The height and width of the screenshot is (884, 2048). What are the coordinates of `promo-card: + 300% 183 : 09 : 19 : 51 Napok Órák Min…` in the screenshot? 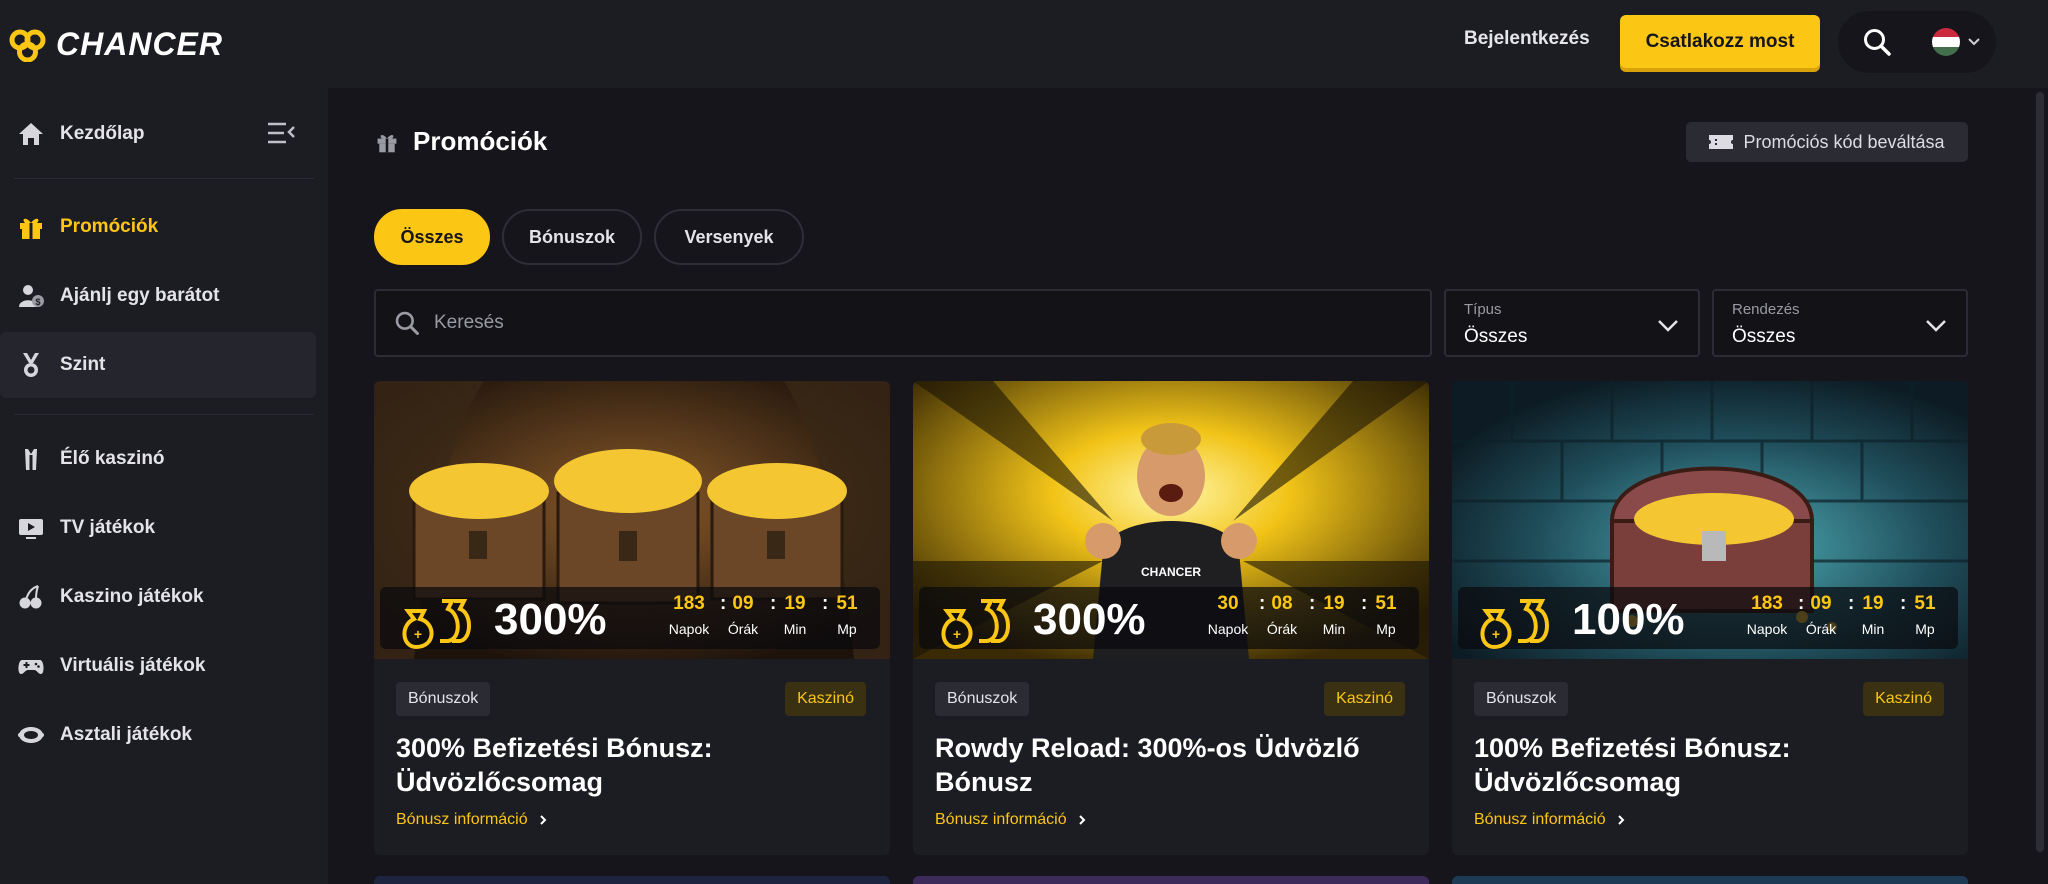 It's located at (632, 618).